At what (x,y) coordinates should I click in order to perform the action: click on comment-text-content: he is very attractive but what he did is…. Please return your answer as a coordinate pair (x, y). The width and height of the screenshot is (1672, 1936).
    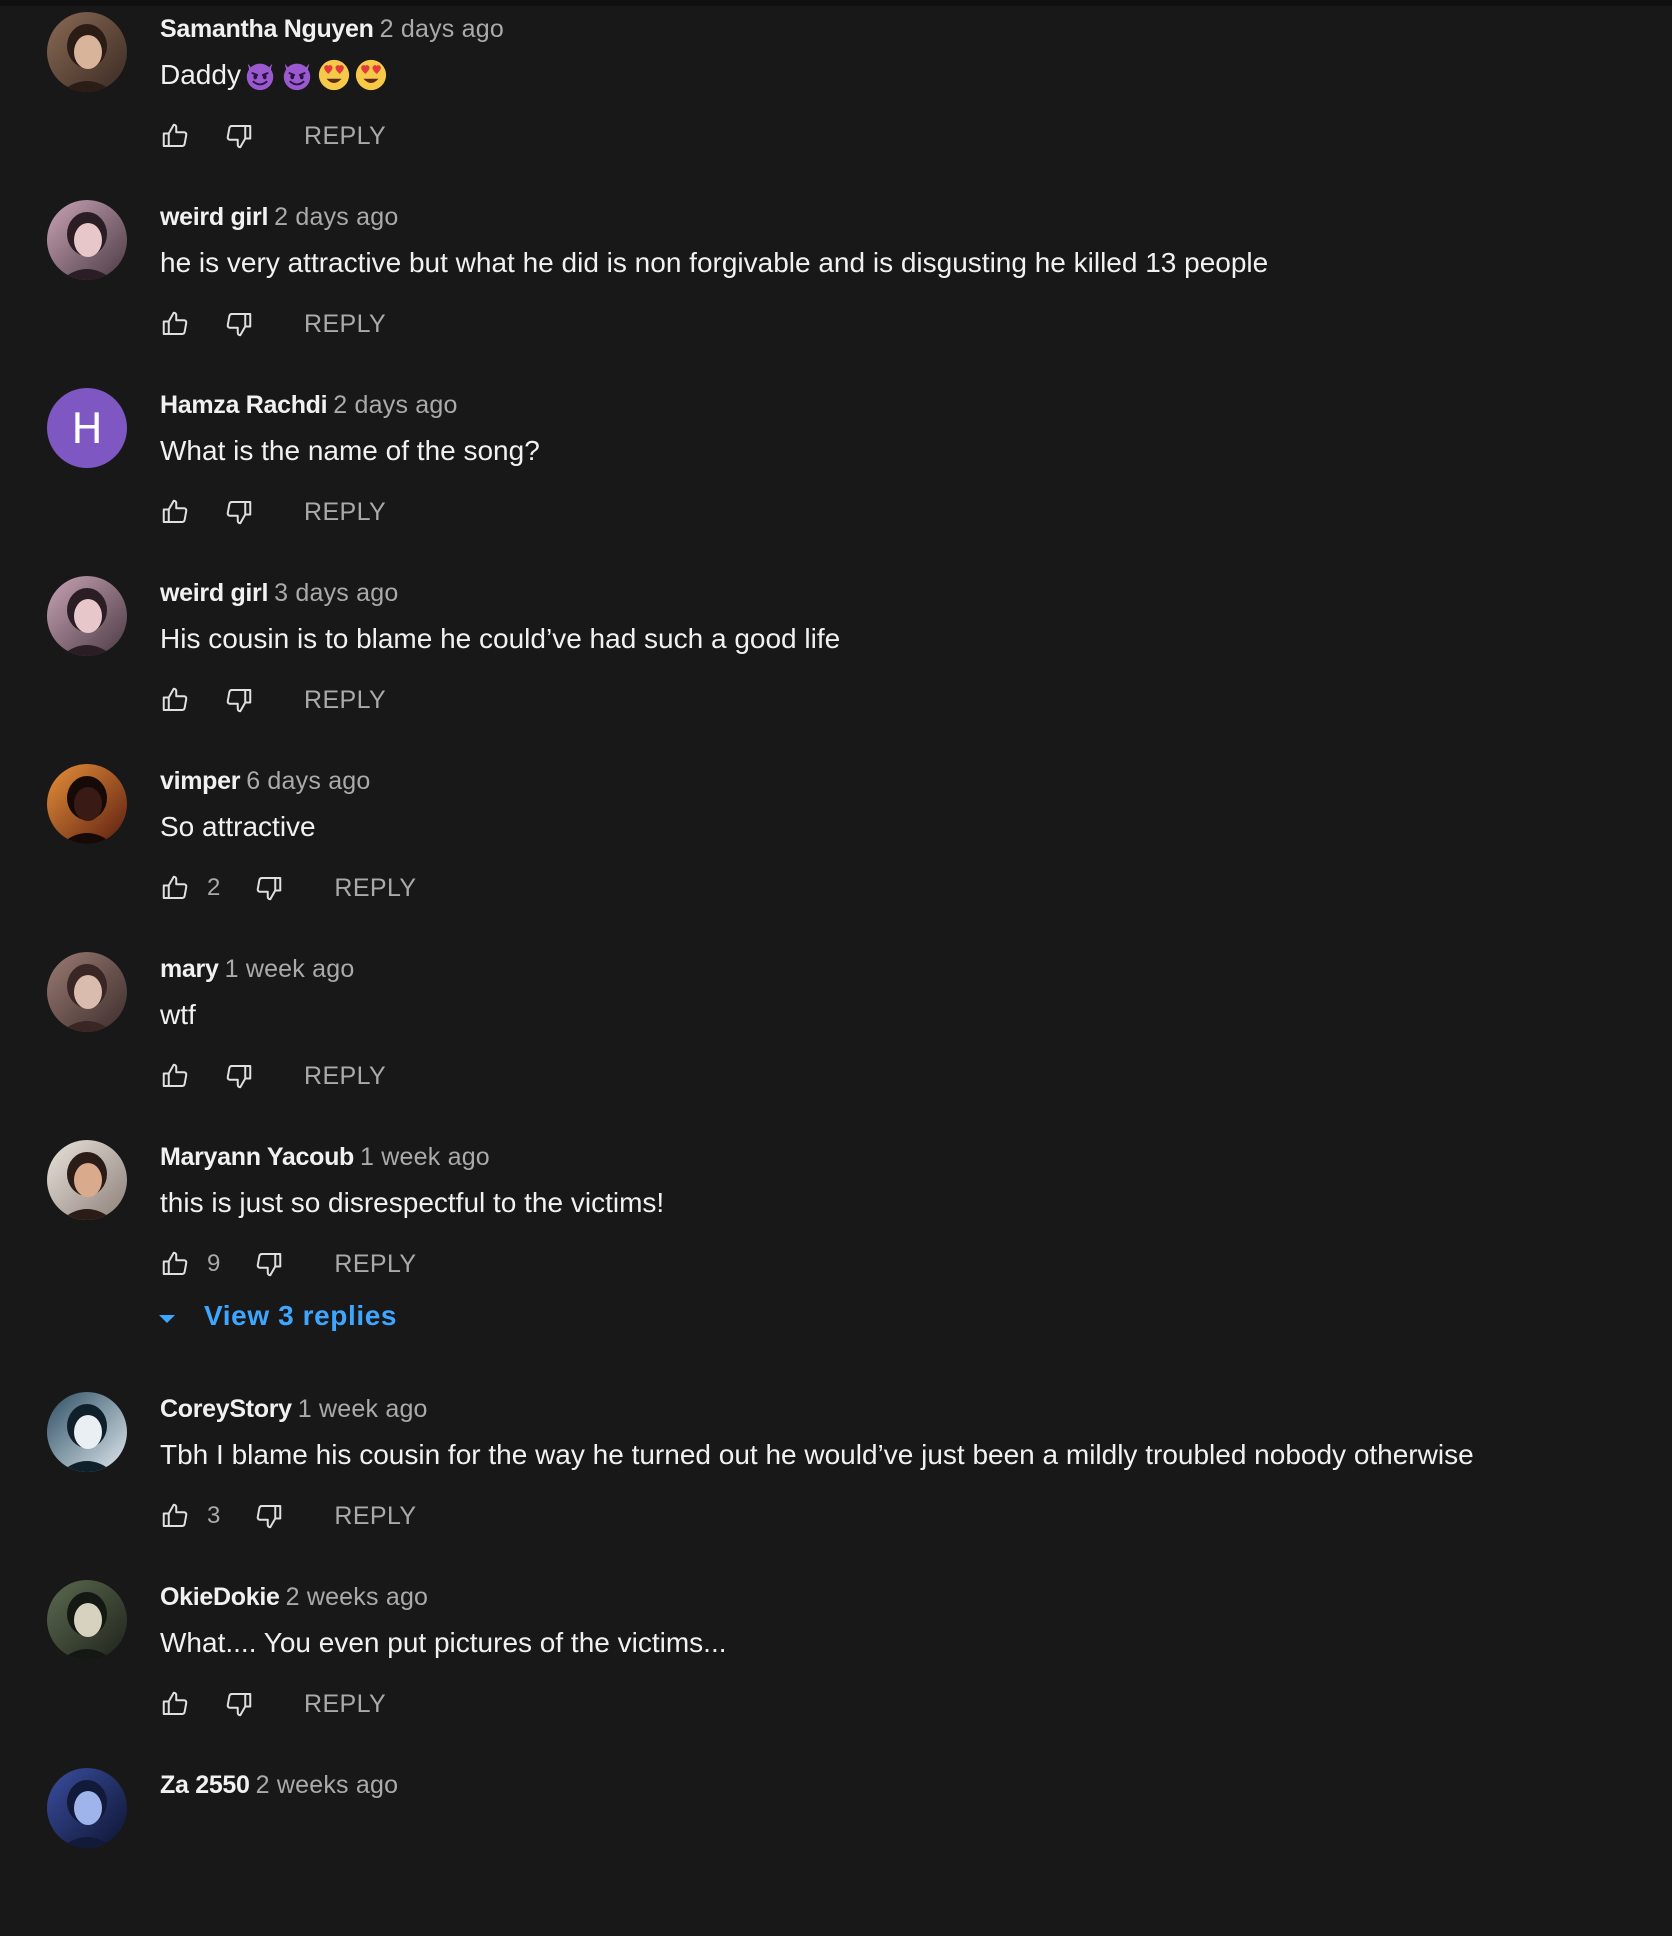
    Looking at the image, I should click on (714, 262).